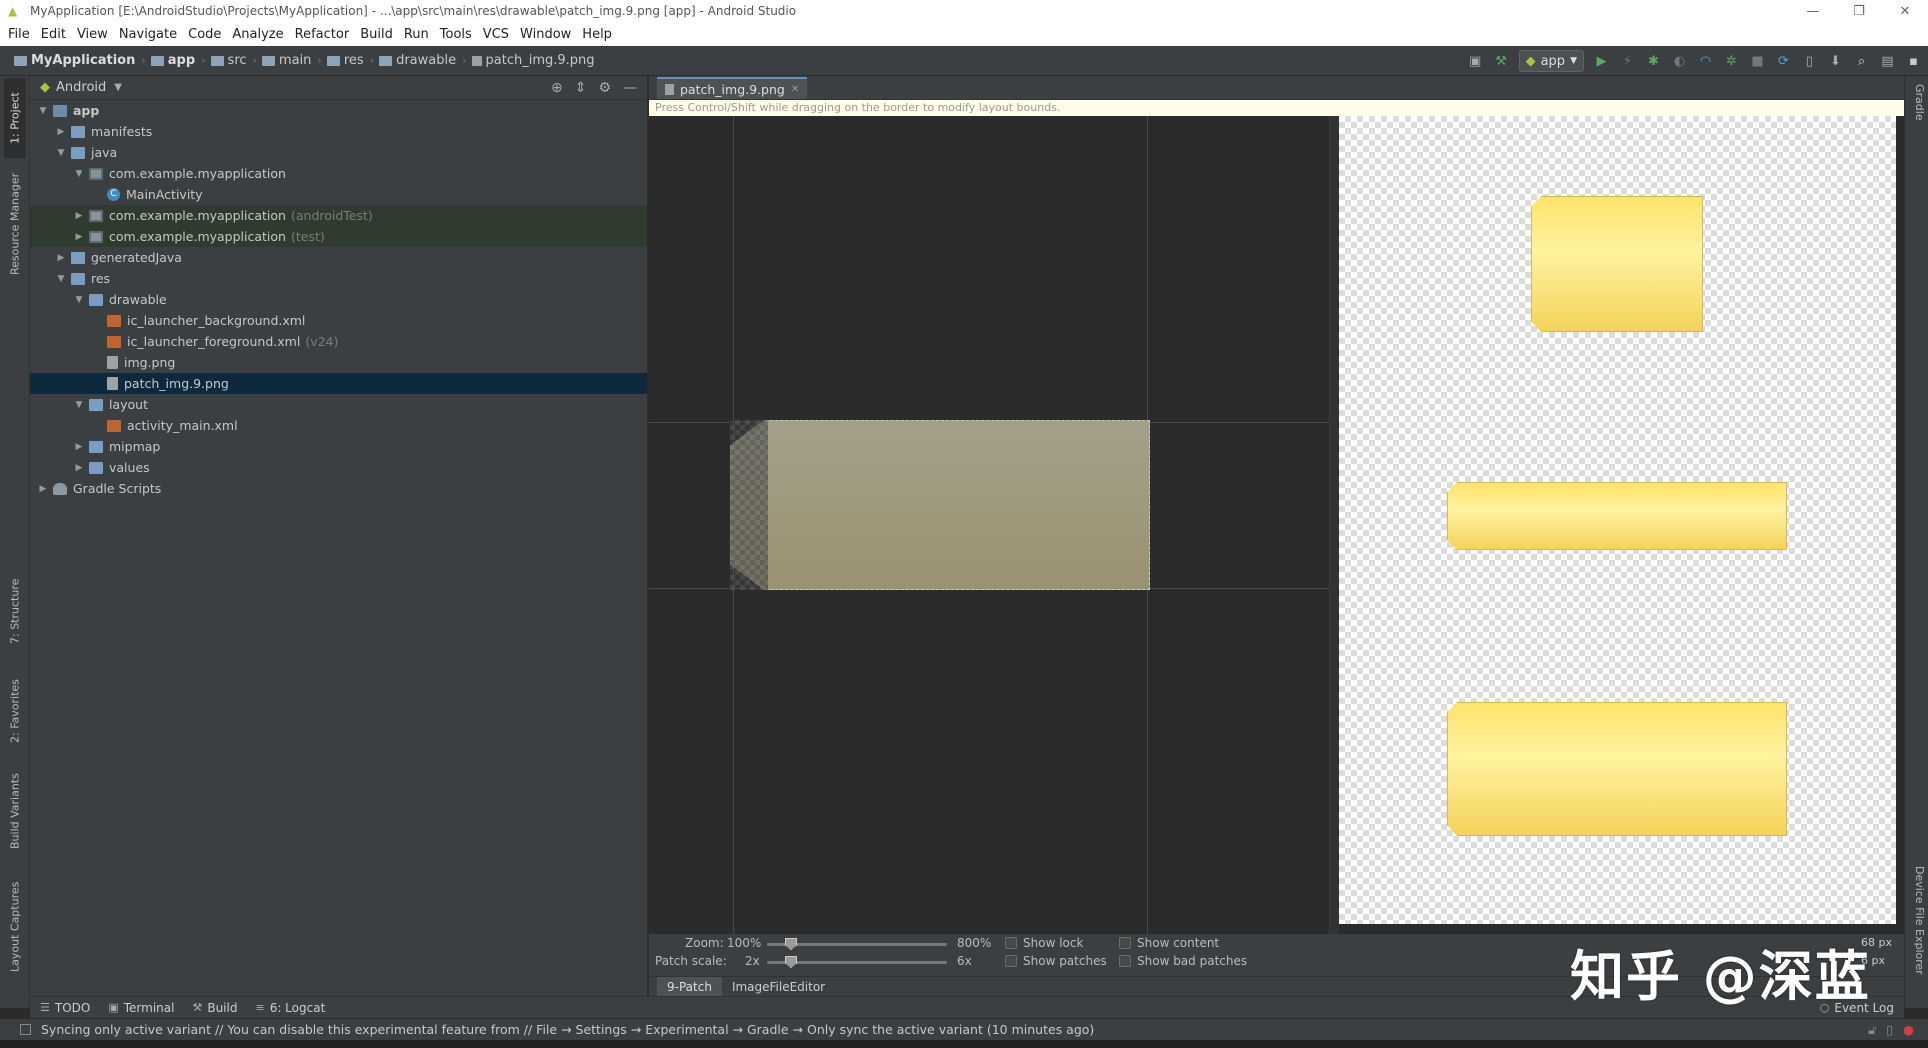 This screenshot has width=1928, height=1048. What do you see at coordinates (1917, 114) in the screenshot?
I see `tab-gradle: Gradle` at bounding box center [1917, 114].